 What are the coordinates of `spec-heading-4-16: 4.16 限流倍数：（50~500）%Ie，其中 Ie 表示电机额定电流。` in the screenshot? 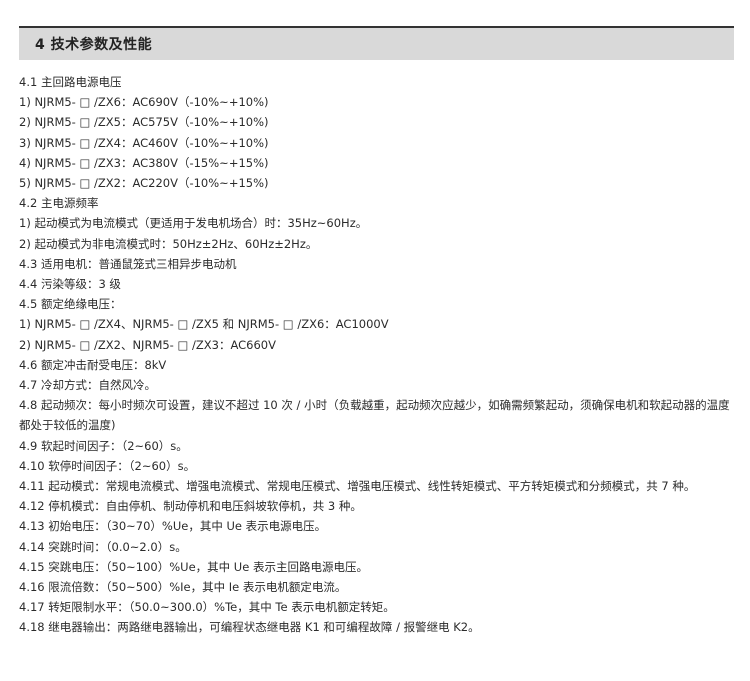 It's located at (183, 587).